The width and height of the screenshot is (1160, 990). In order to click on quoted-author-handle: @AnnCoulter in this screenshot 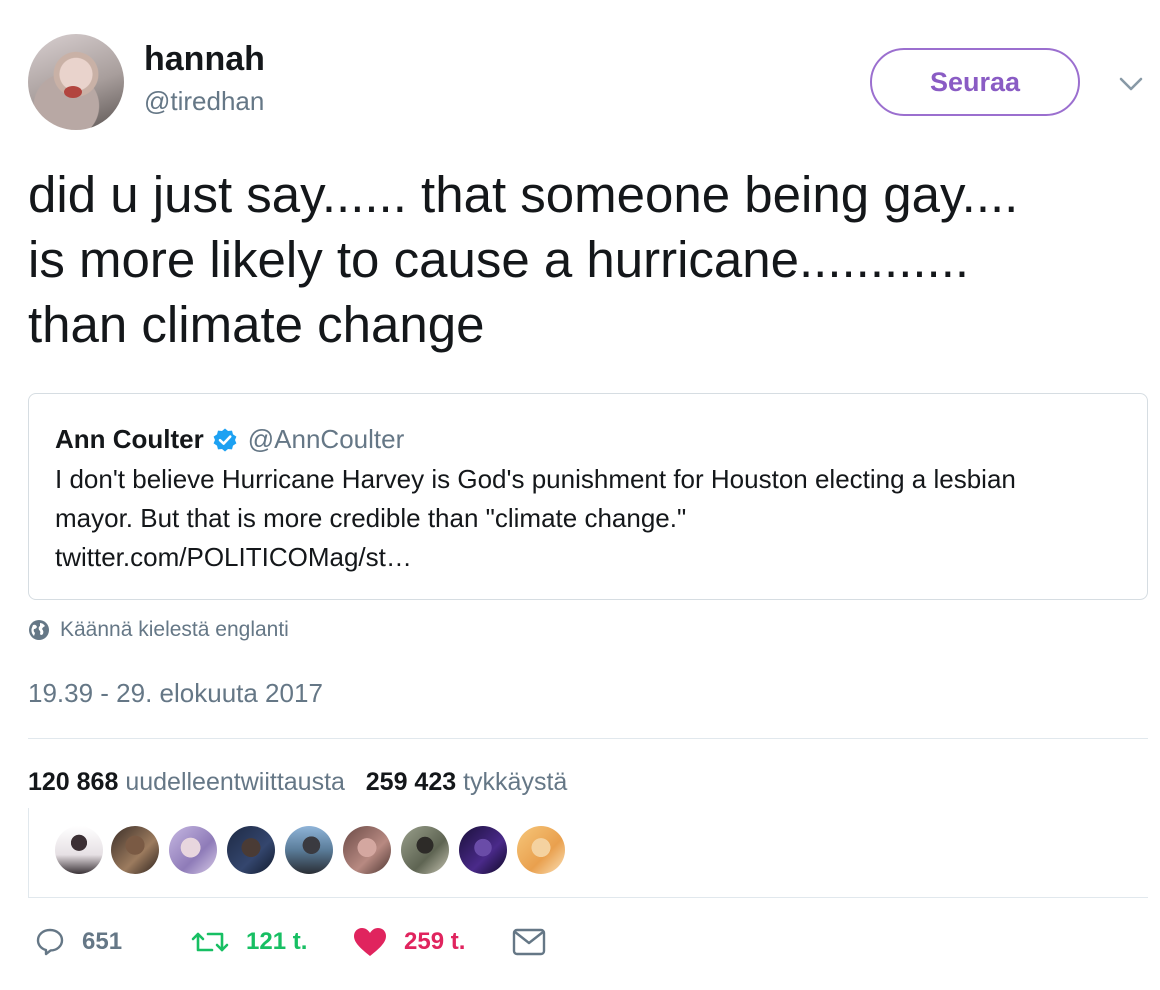, I will do `click(326, 439)`.